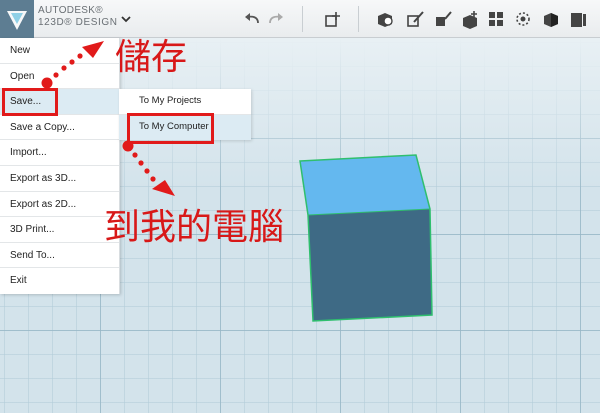 This screenshot has height=413, width=600. I want to click on app-logo, so click(17, 19).